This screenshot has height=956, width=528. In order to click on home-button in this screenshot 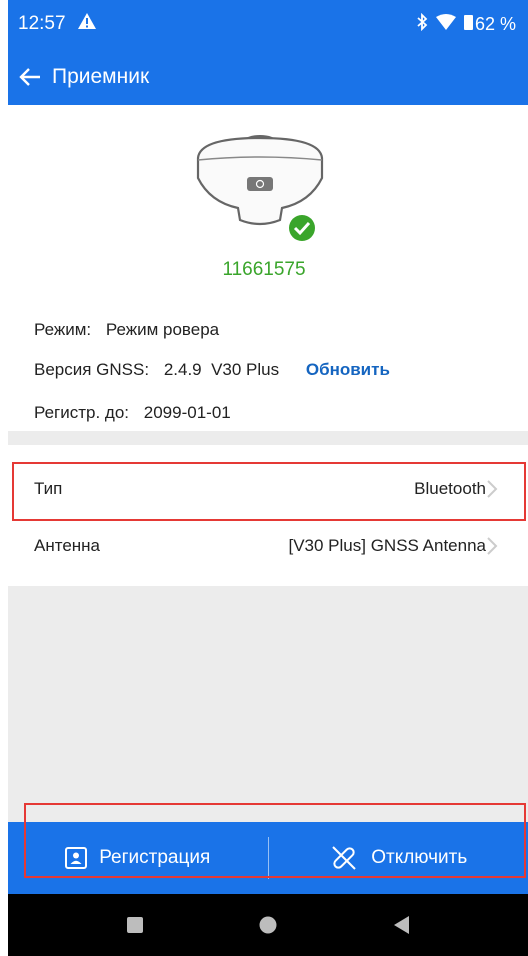, I will do `click(268, 925)`.